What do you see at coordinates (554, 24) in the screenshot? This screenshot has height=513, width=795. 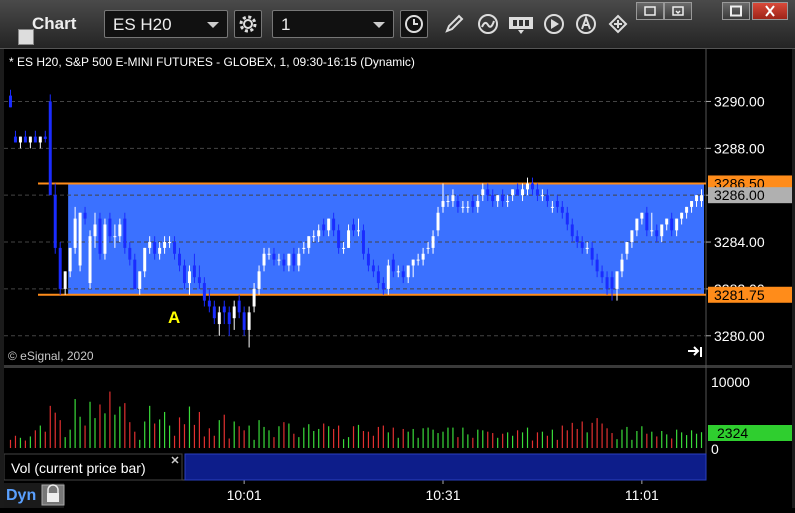 I see `play-button` at bounding box center [554, 24].